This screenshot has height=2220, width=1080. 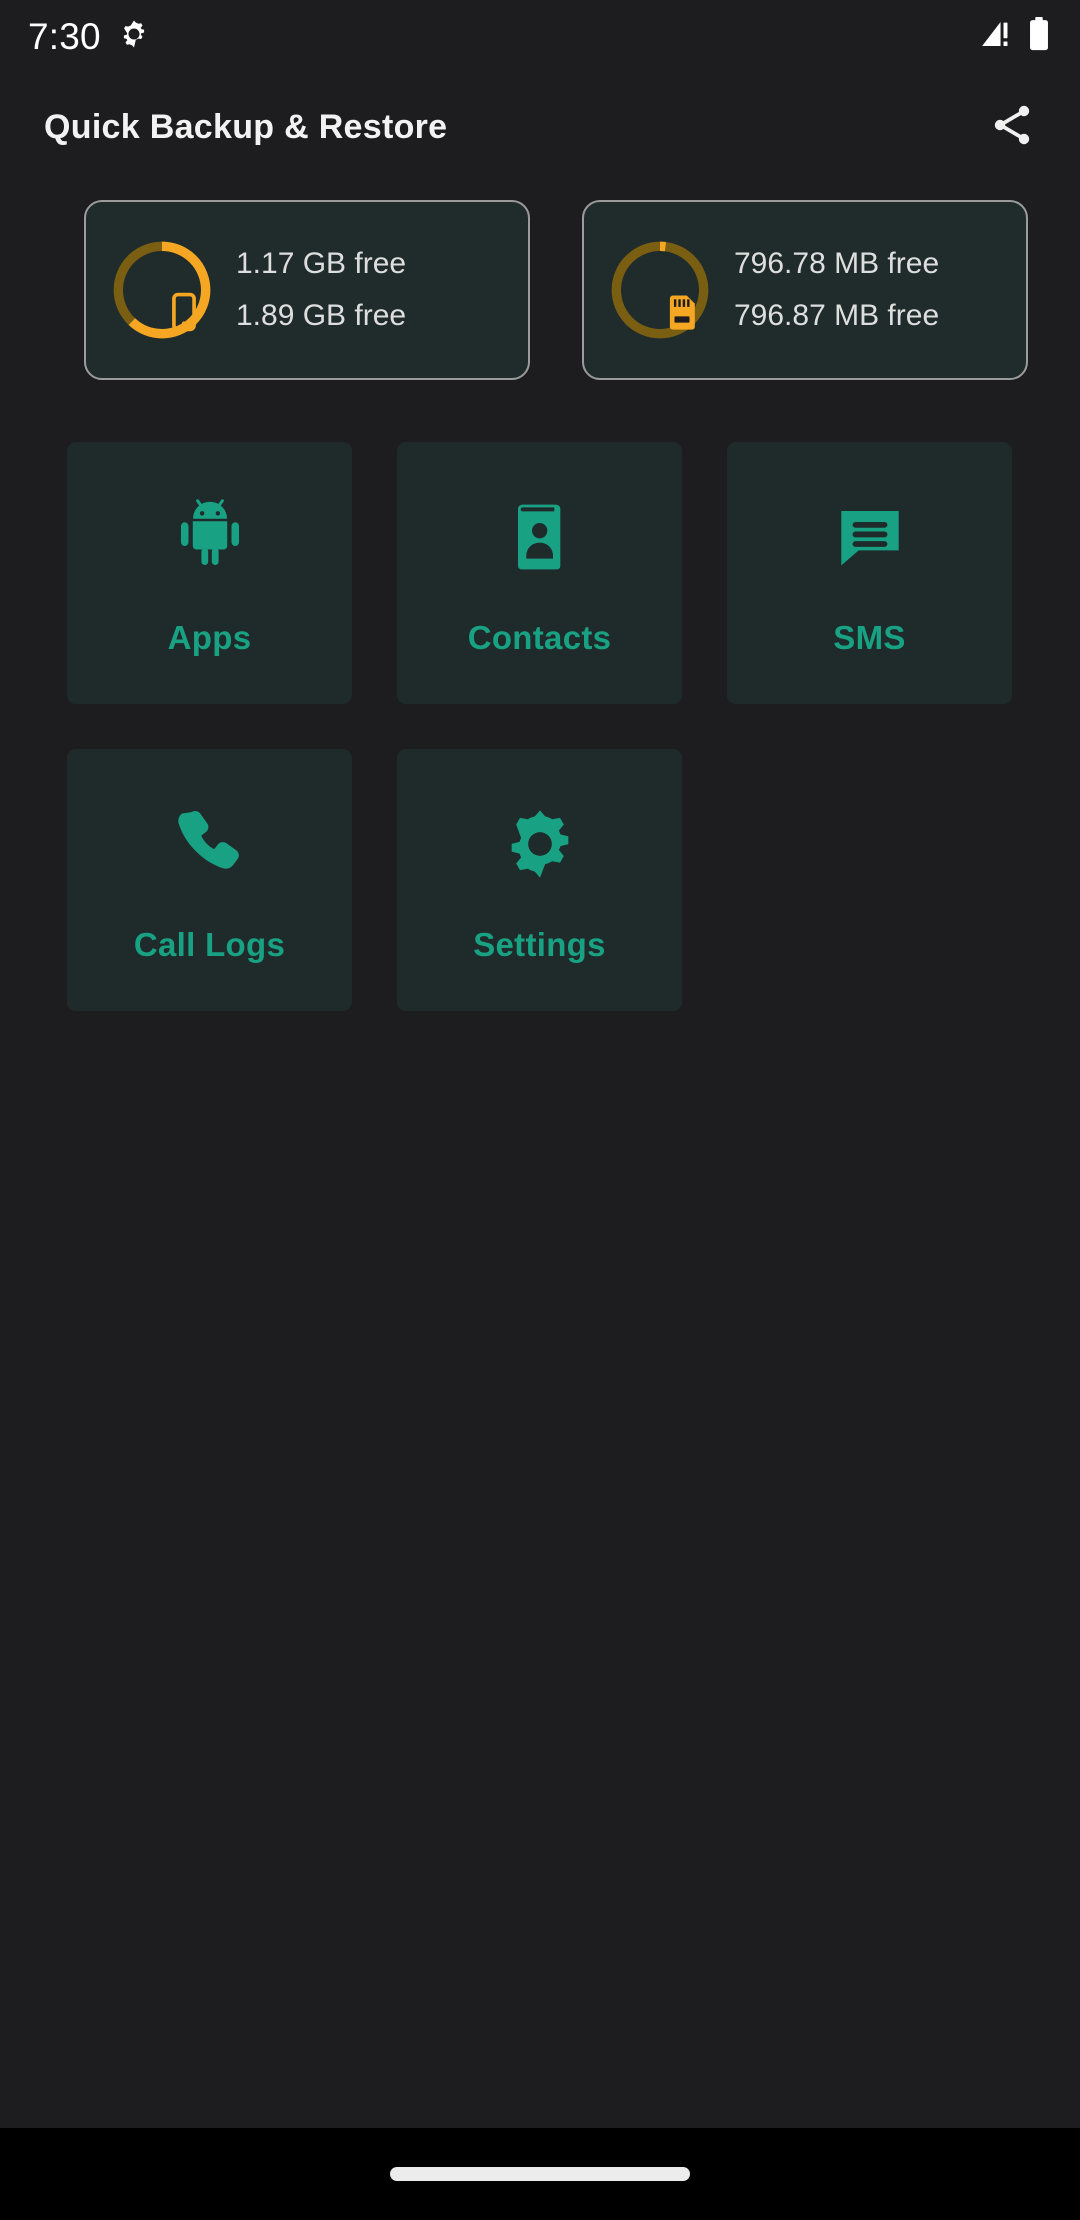 I want to click on status-clock: 7:30, so click(x=64, y=36).